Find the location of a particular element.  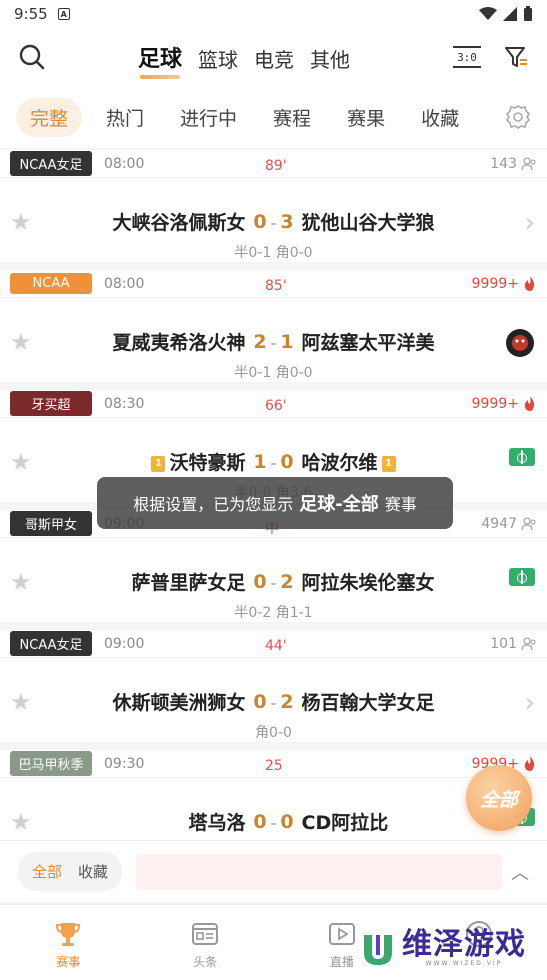

away-team-name: 犹他山谷大学狼 is located at coordinates (368, 223).